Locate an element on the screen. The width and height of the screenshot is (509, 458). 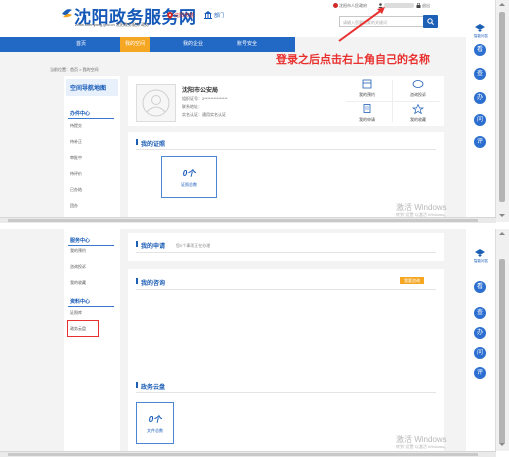
search-icon is located at coordinates (430, 21).